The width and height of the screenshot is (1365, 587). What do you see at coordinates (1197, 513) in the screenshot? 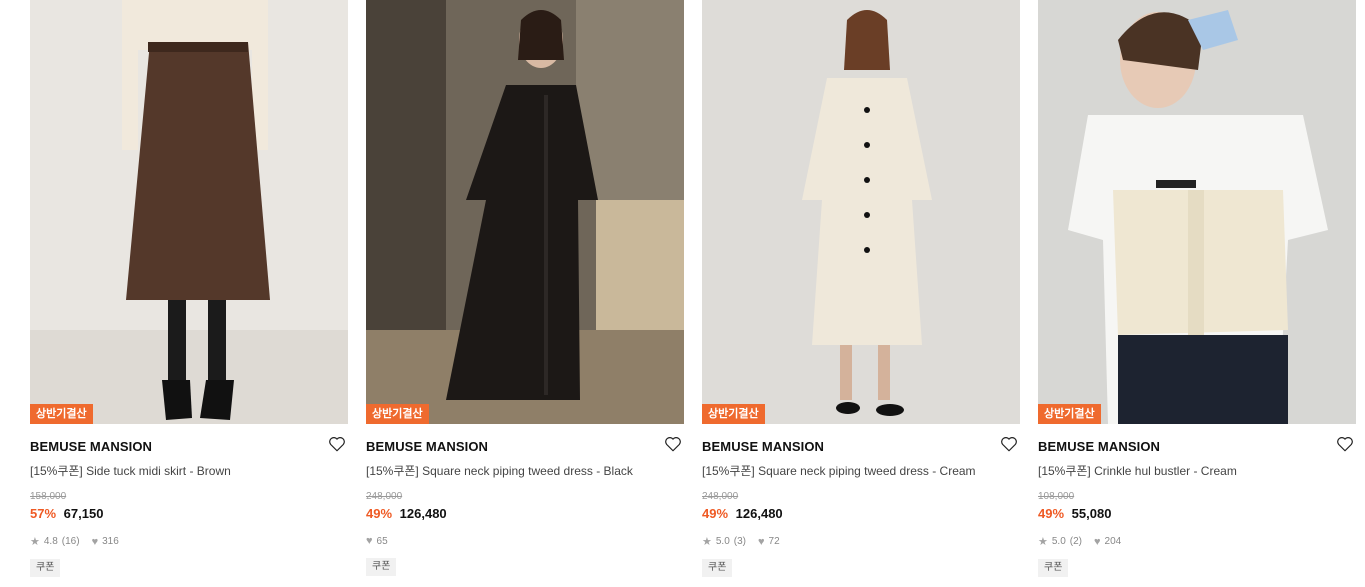
I see `price-row: 49% 55,080` at bounding box center [1197, 513].